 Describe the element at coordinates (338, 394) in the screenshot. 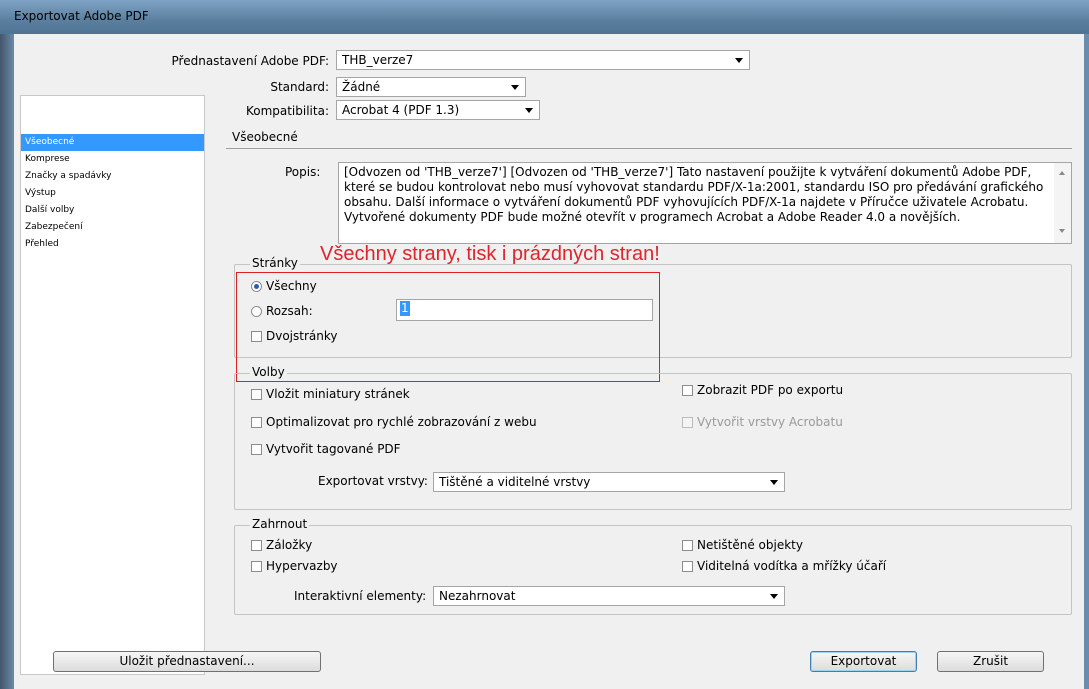

I see `thumbnails-label: Vložit miniatury stránek` at that location.